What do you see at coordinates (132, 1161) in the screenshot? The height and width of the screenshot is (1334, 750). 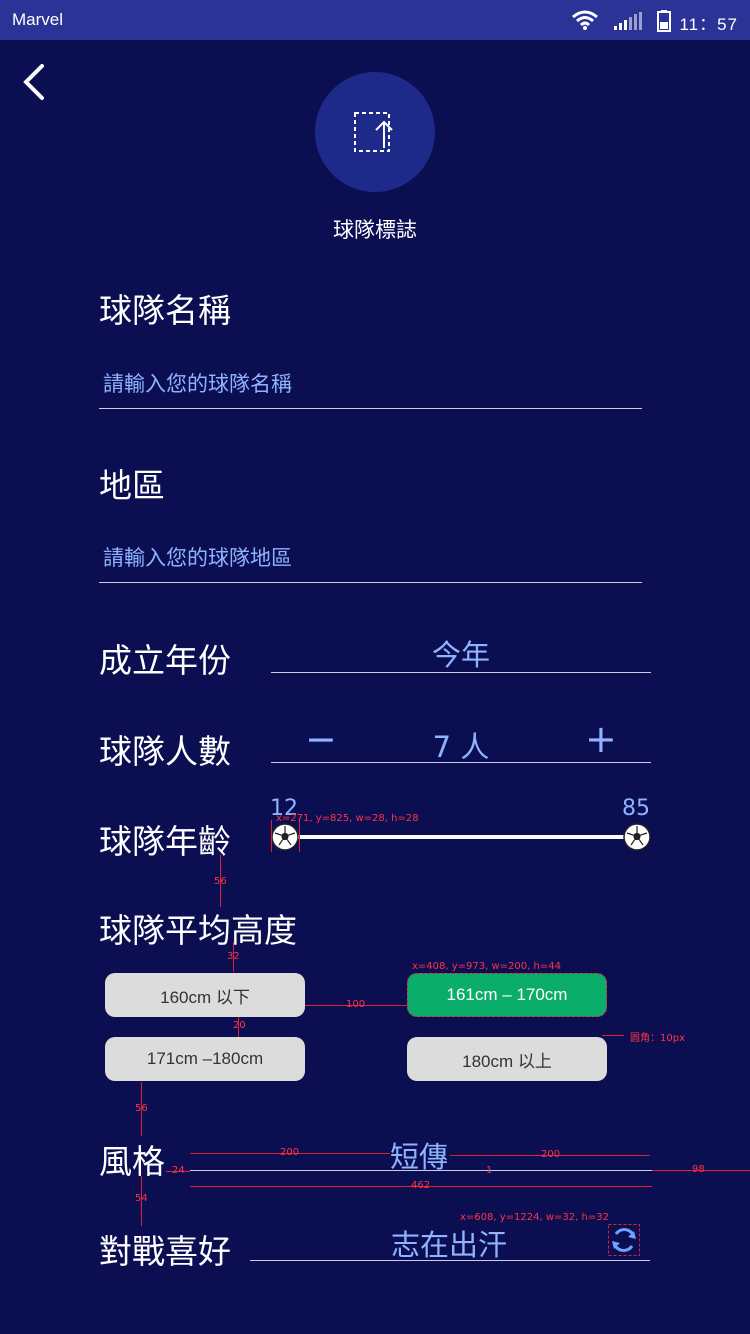 I see `style-label: 風格` at bounding box center [132, 1161].